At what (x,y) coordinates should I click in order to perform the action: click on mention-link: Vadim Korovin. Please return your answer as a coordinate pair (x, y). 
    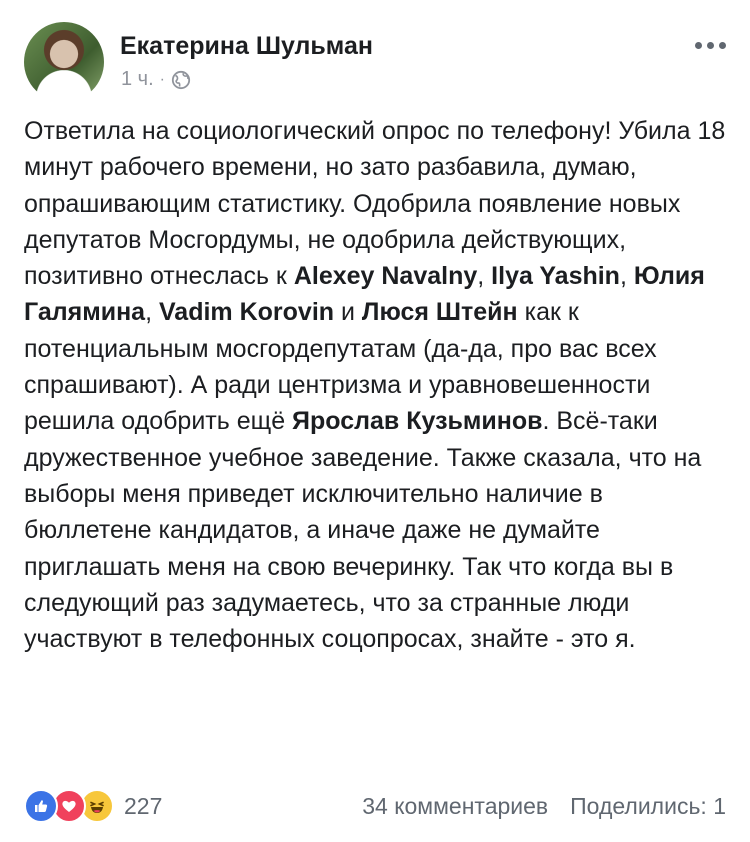
    Looking at the image, I should click on (246, 312).